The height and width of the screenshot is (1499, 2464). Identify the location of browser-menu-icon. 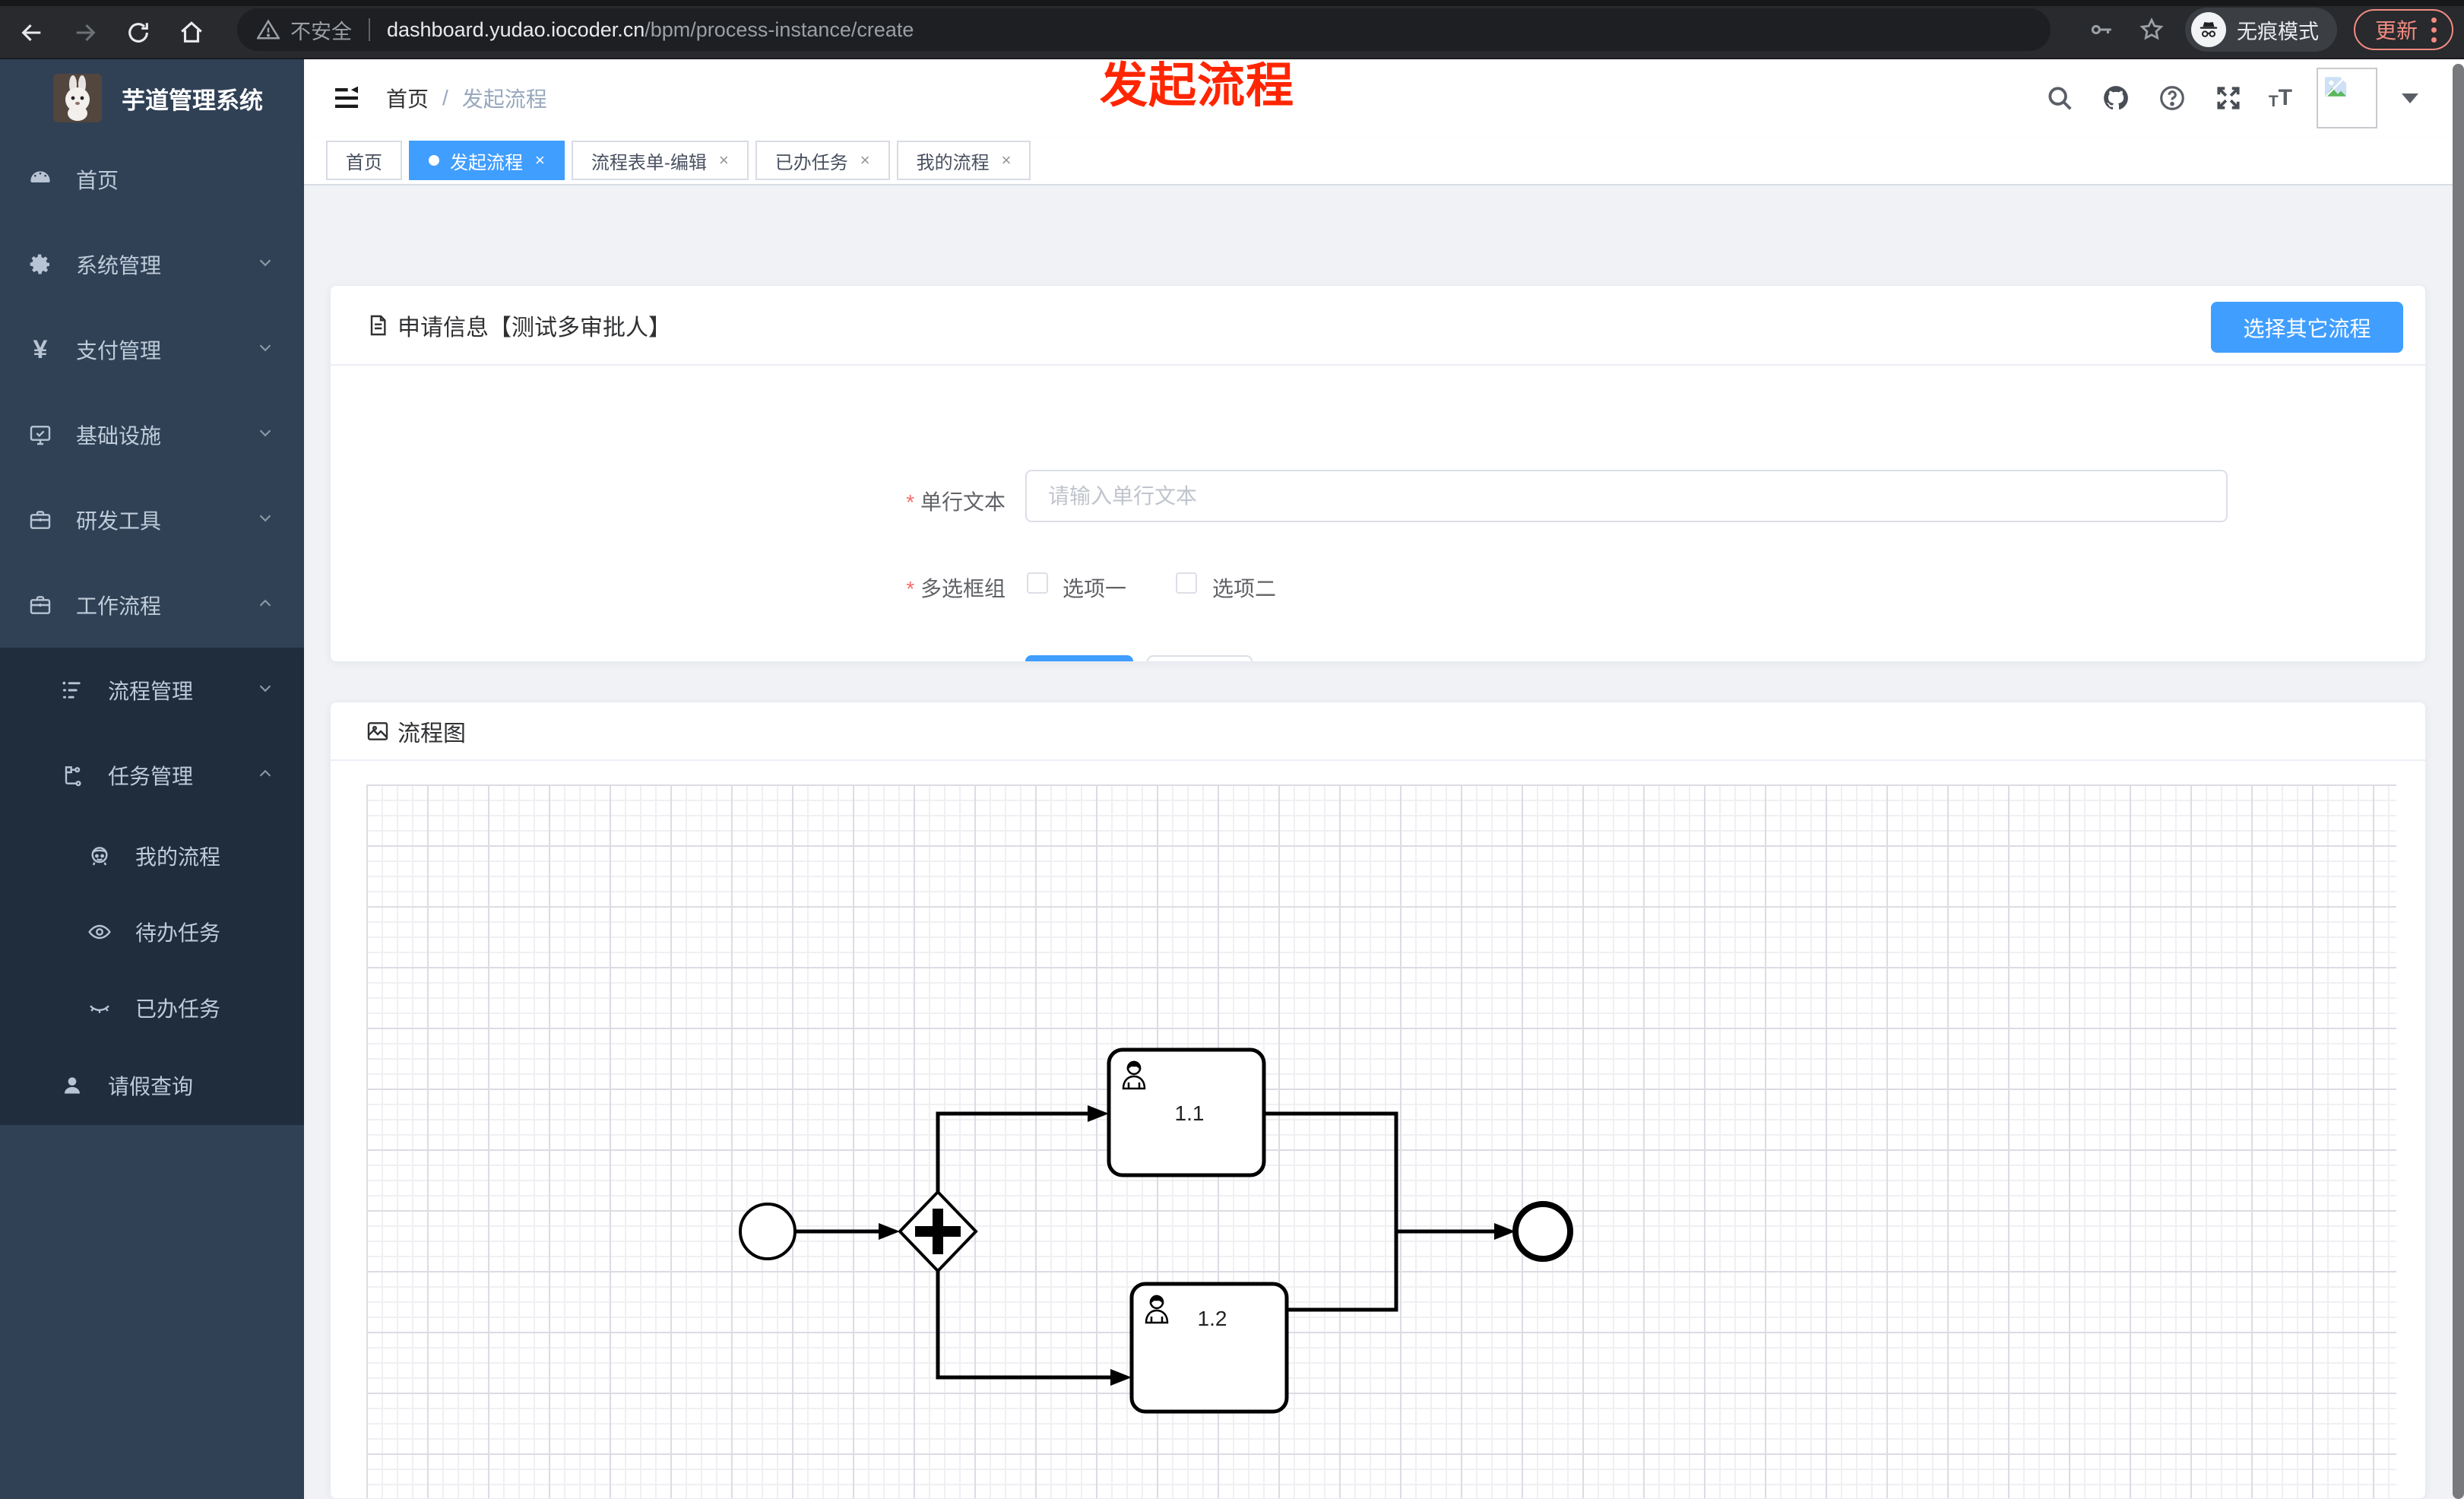
(2434, 30).